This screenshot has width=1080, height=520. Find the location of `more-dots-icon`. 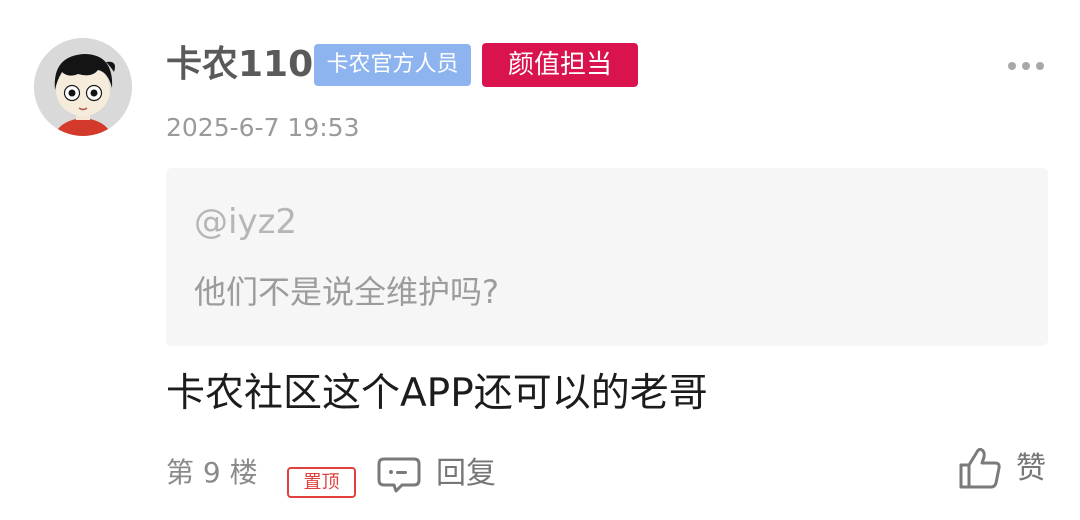

more-dots-icon is located at coordinates (1026, 65).